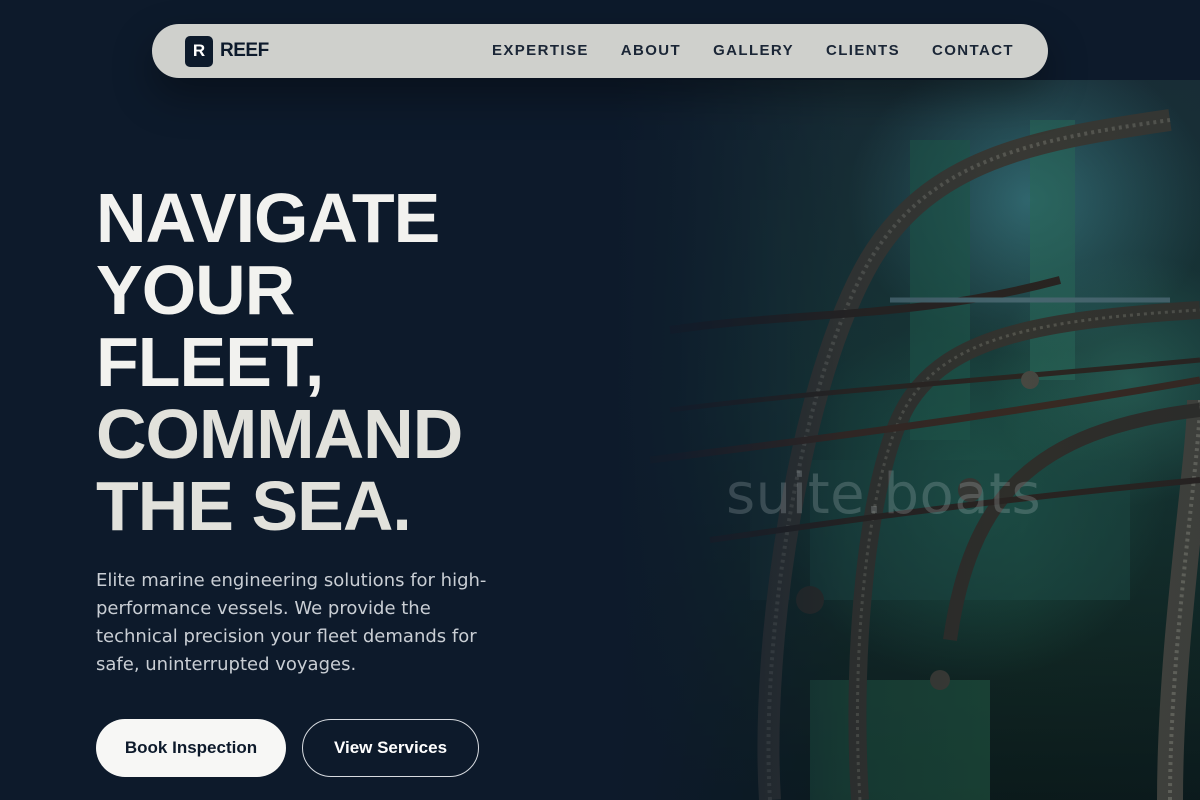  I want to click on hero-headline-line-5: THE SEA., so click(254, 506).